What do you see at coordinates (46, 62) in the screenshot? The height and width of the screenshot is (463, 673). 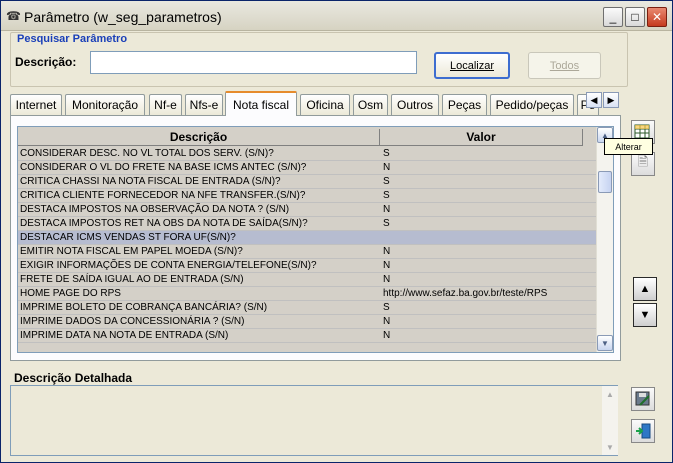 I see `description-label: Descrição:` at bounding box center [46, 62].